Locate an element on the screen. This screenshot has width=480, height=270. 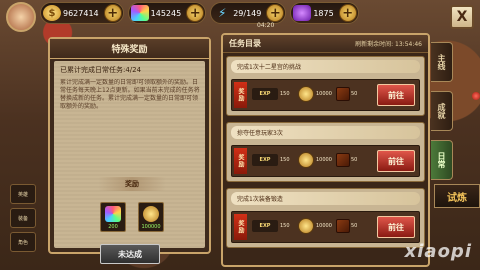
lightning-icon: ⚡ is located at coordinates (222, 13).